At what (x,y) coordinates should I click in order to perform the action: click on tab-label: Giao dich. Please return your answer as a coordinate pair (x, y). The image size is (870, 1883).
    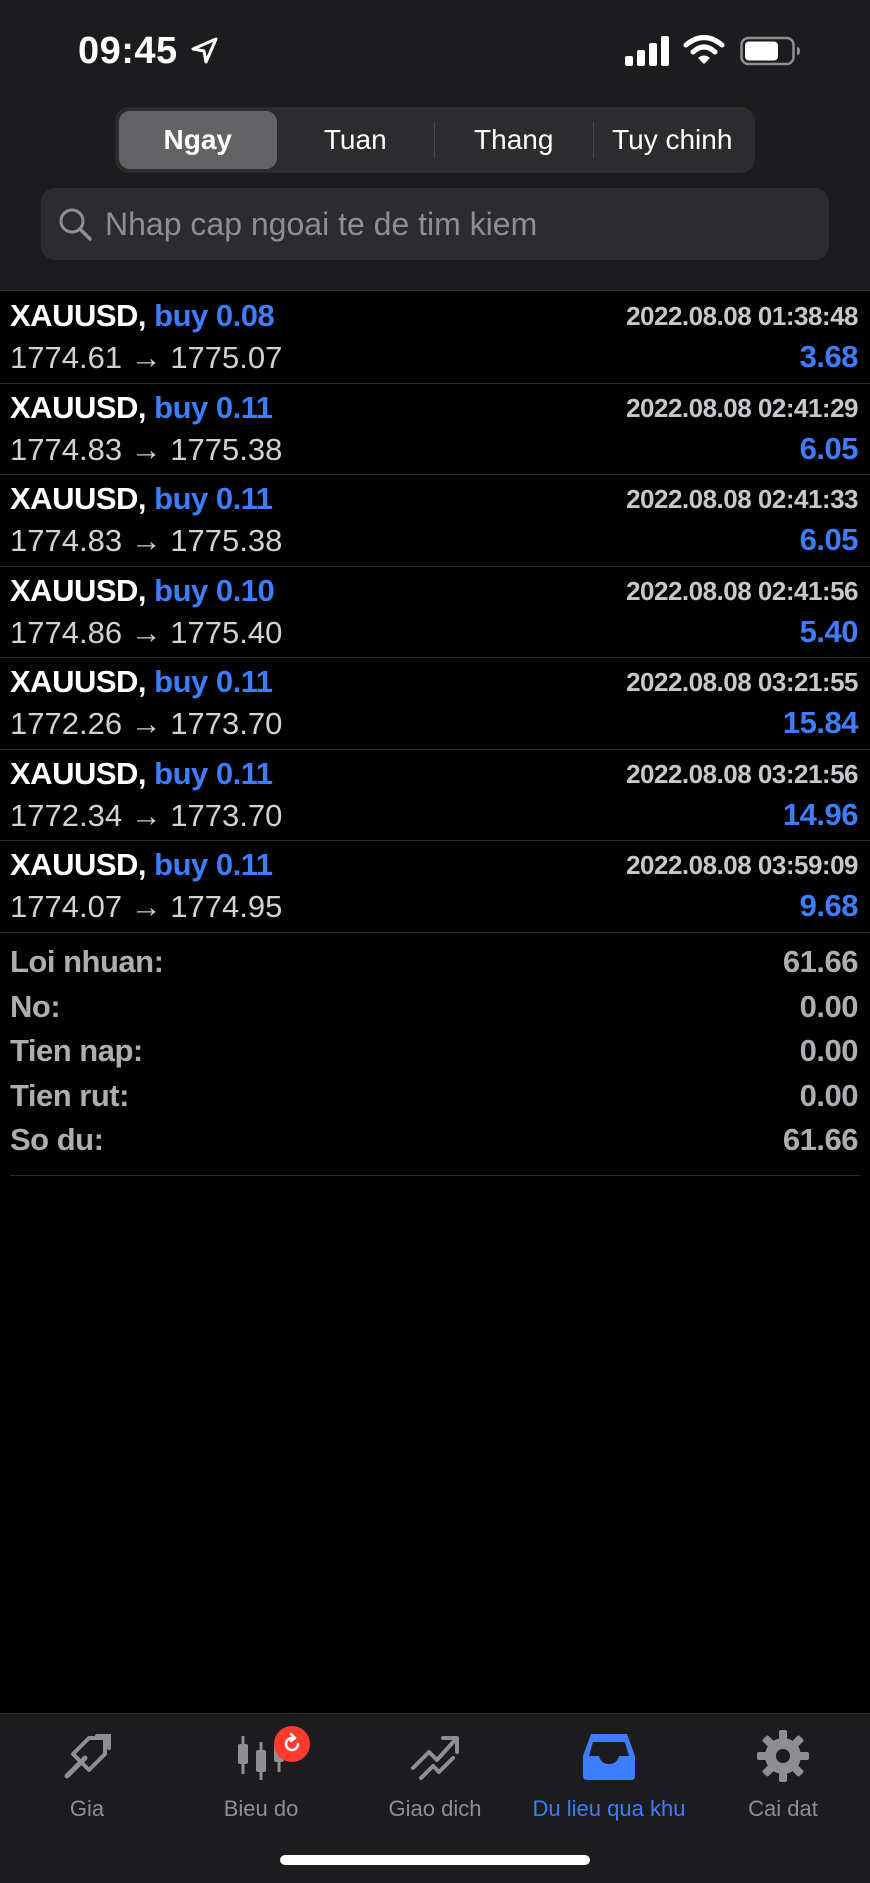
    Looking at the image, I should click on (435, 1808).